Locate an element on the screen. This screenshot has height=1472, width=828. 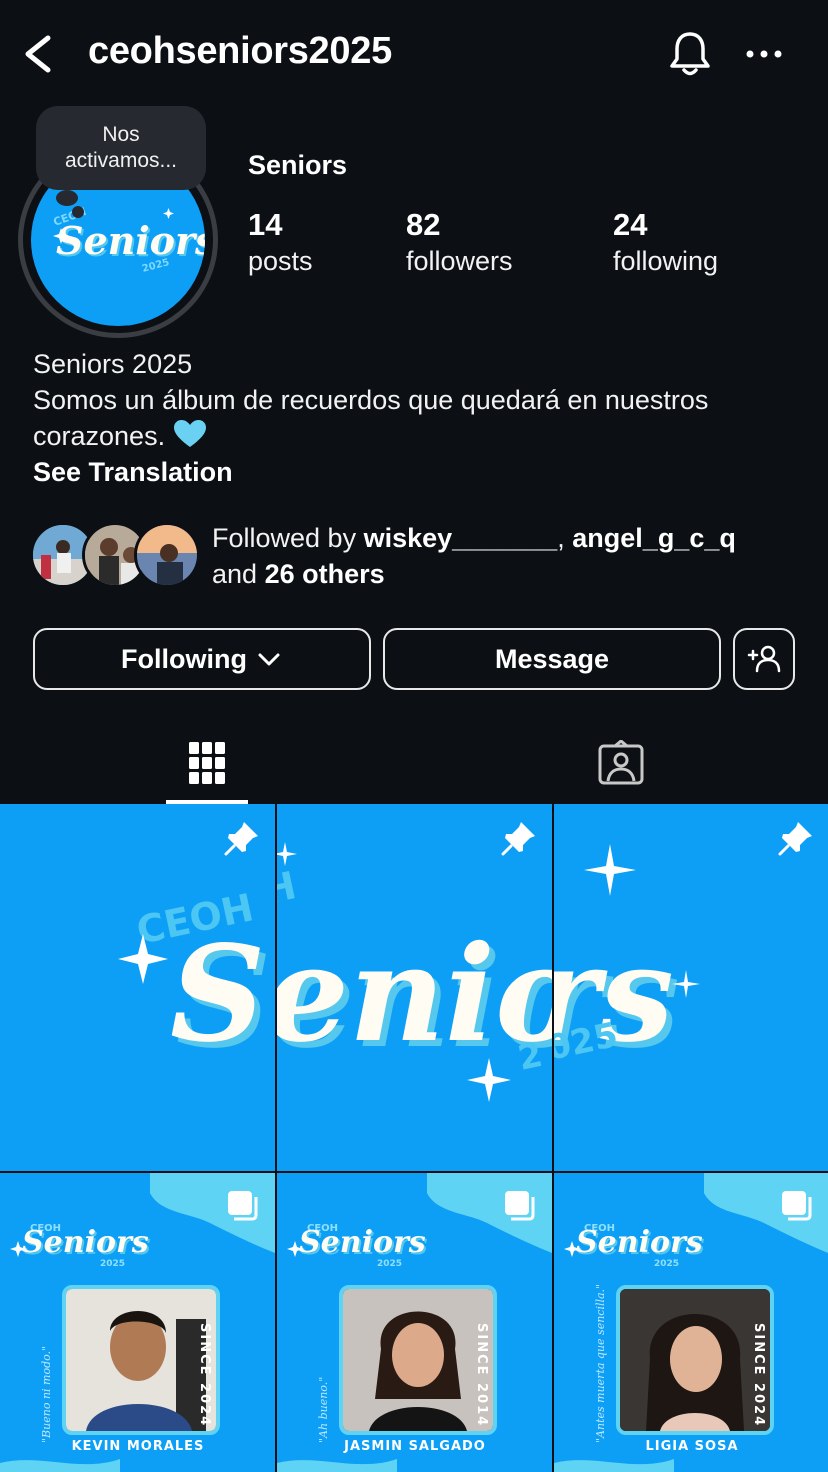
posts-stat: 14 posts is located at coordinates (280, 242).